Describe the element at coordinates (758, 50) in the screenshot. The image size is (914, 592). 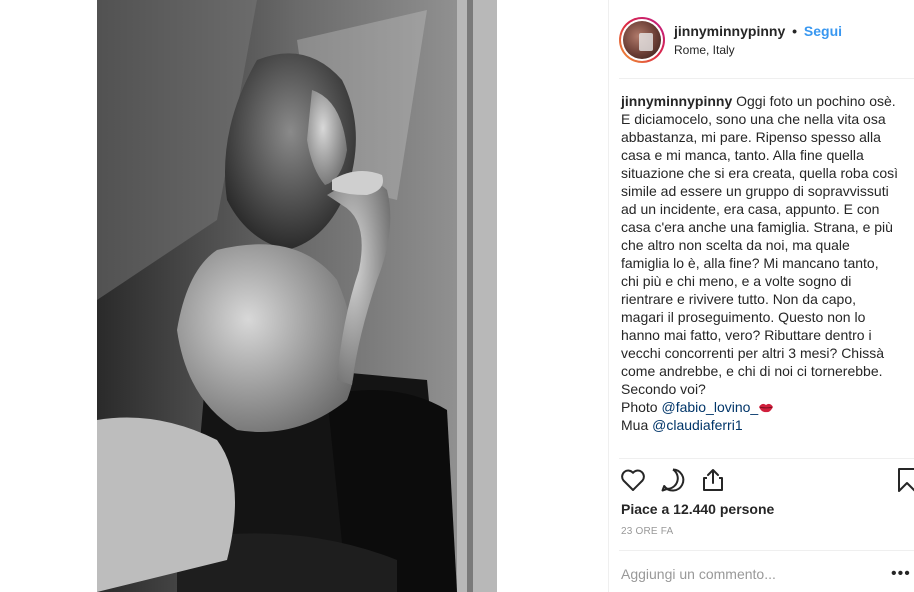
I see `location-link: Rome, Italy` at that location.